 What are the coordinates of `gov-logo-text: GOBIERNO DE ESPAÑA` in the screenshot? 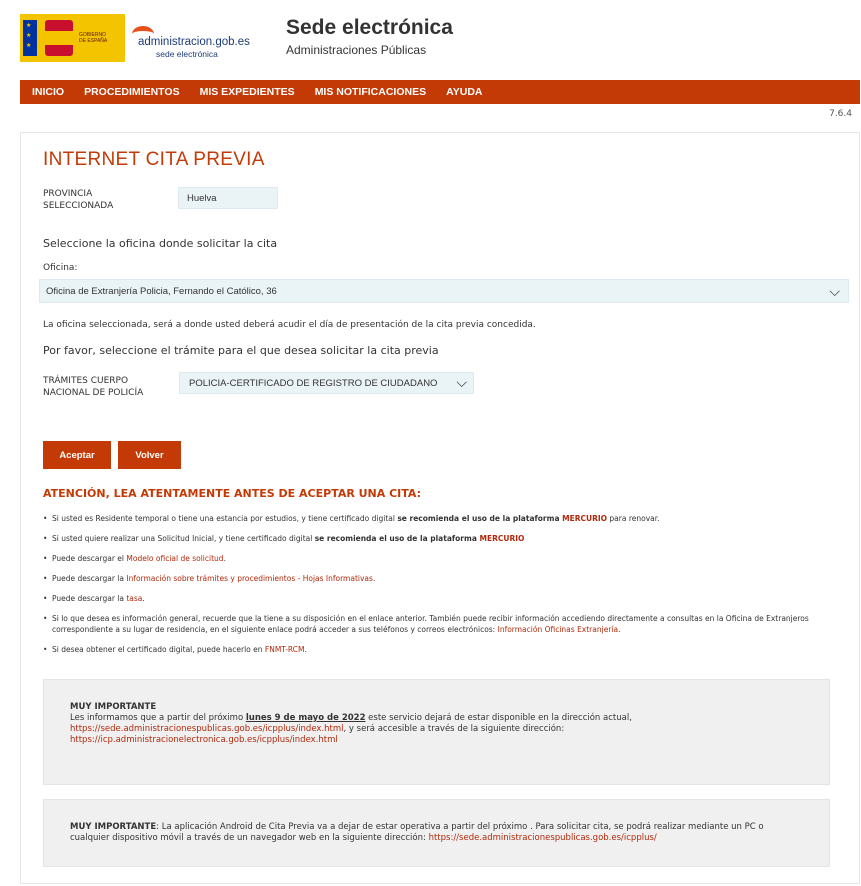 It's located at (93, 38).